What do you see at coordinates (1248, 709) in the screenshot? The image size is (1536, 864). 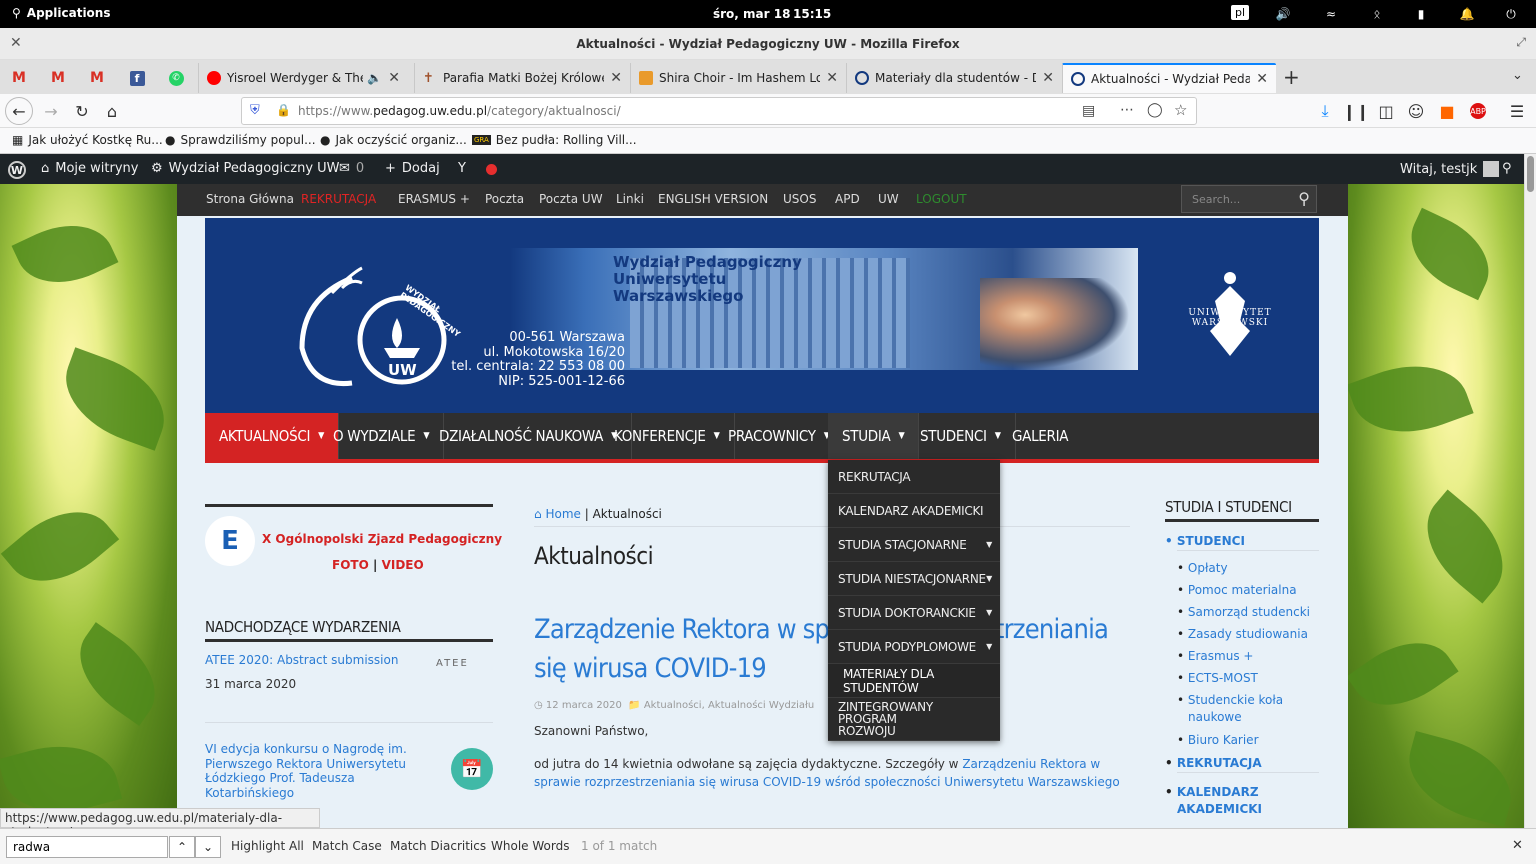 I see `sidebar-item-kola: • Studenckie koła naukowe` at bounding box center [1248, 709].